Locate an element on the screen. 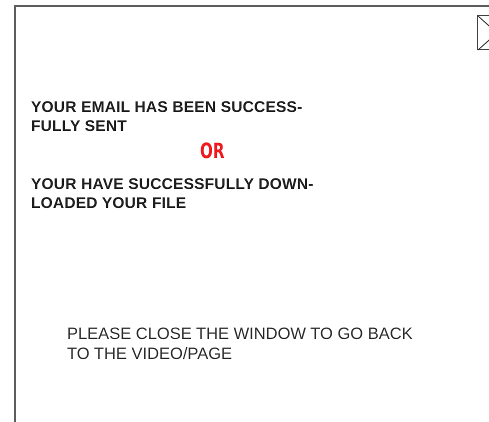 This screenshot has width=489, height=422. status-message: YOUR EMAIL HAS BEEN SUCCESS- FULLY SENT is located at coordinates (167, 117).